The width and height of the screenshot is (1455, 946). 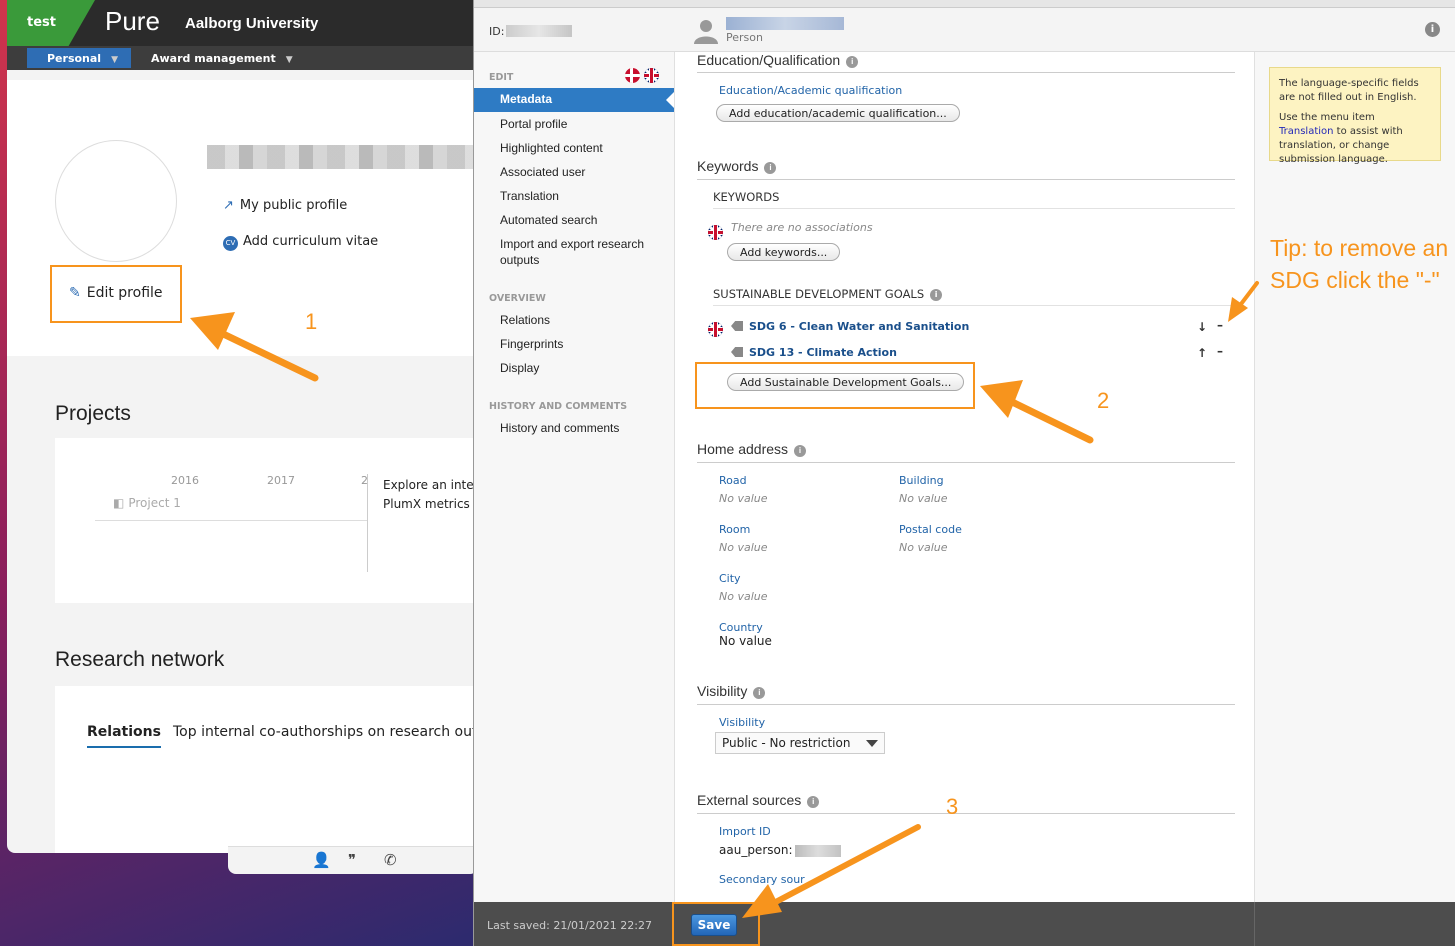 What do you see at coordinates (746, 197) in the screenshot?
I see `keywords-subheading: KEYWORDS` at bounding box center [746, 197].